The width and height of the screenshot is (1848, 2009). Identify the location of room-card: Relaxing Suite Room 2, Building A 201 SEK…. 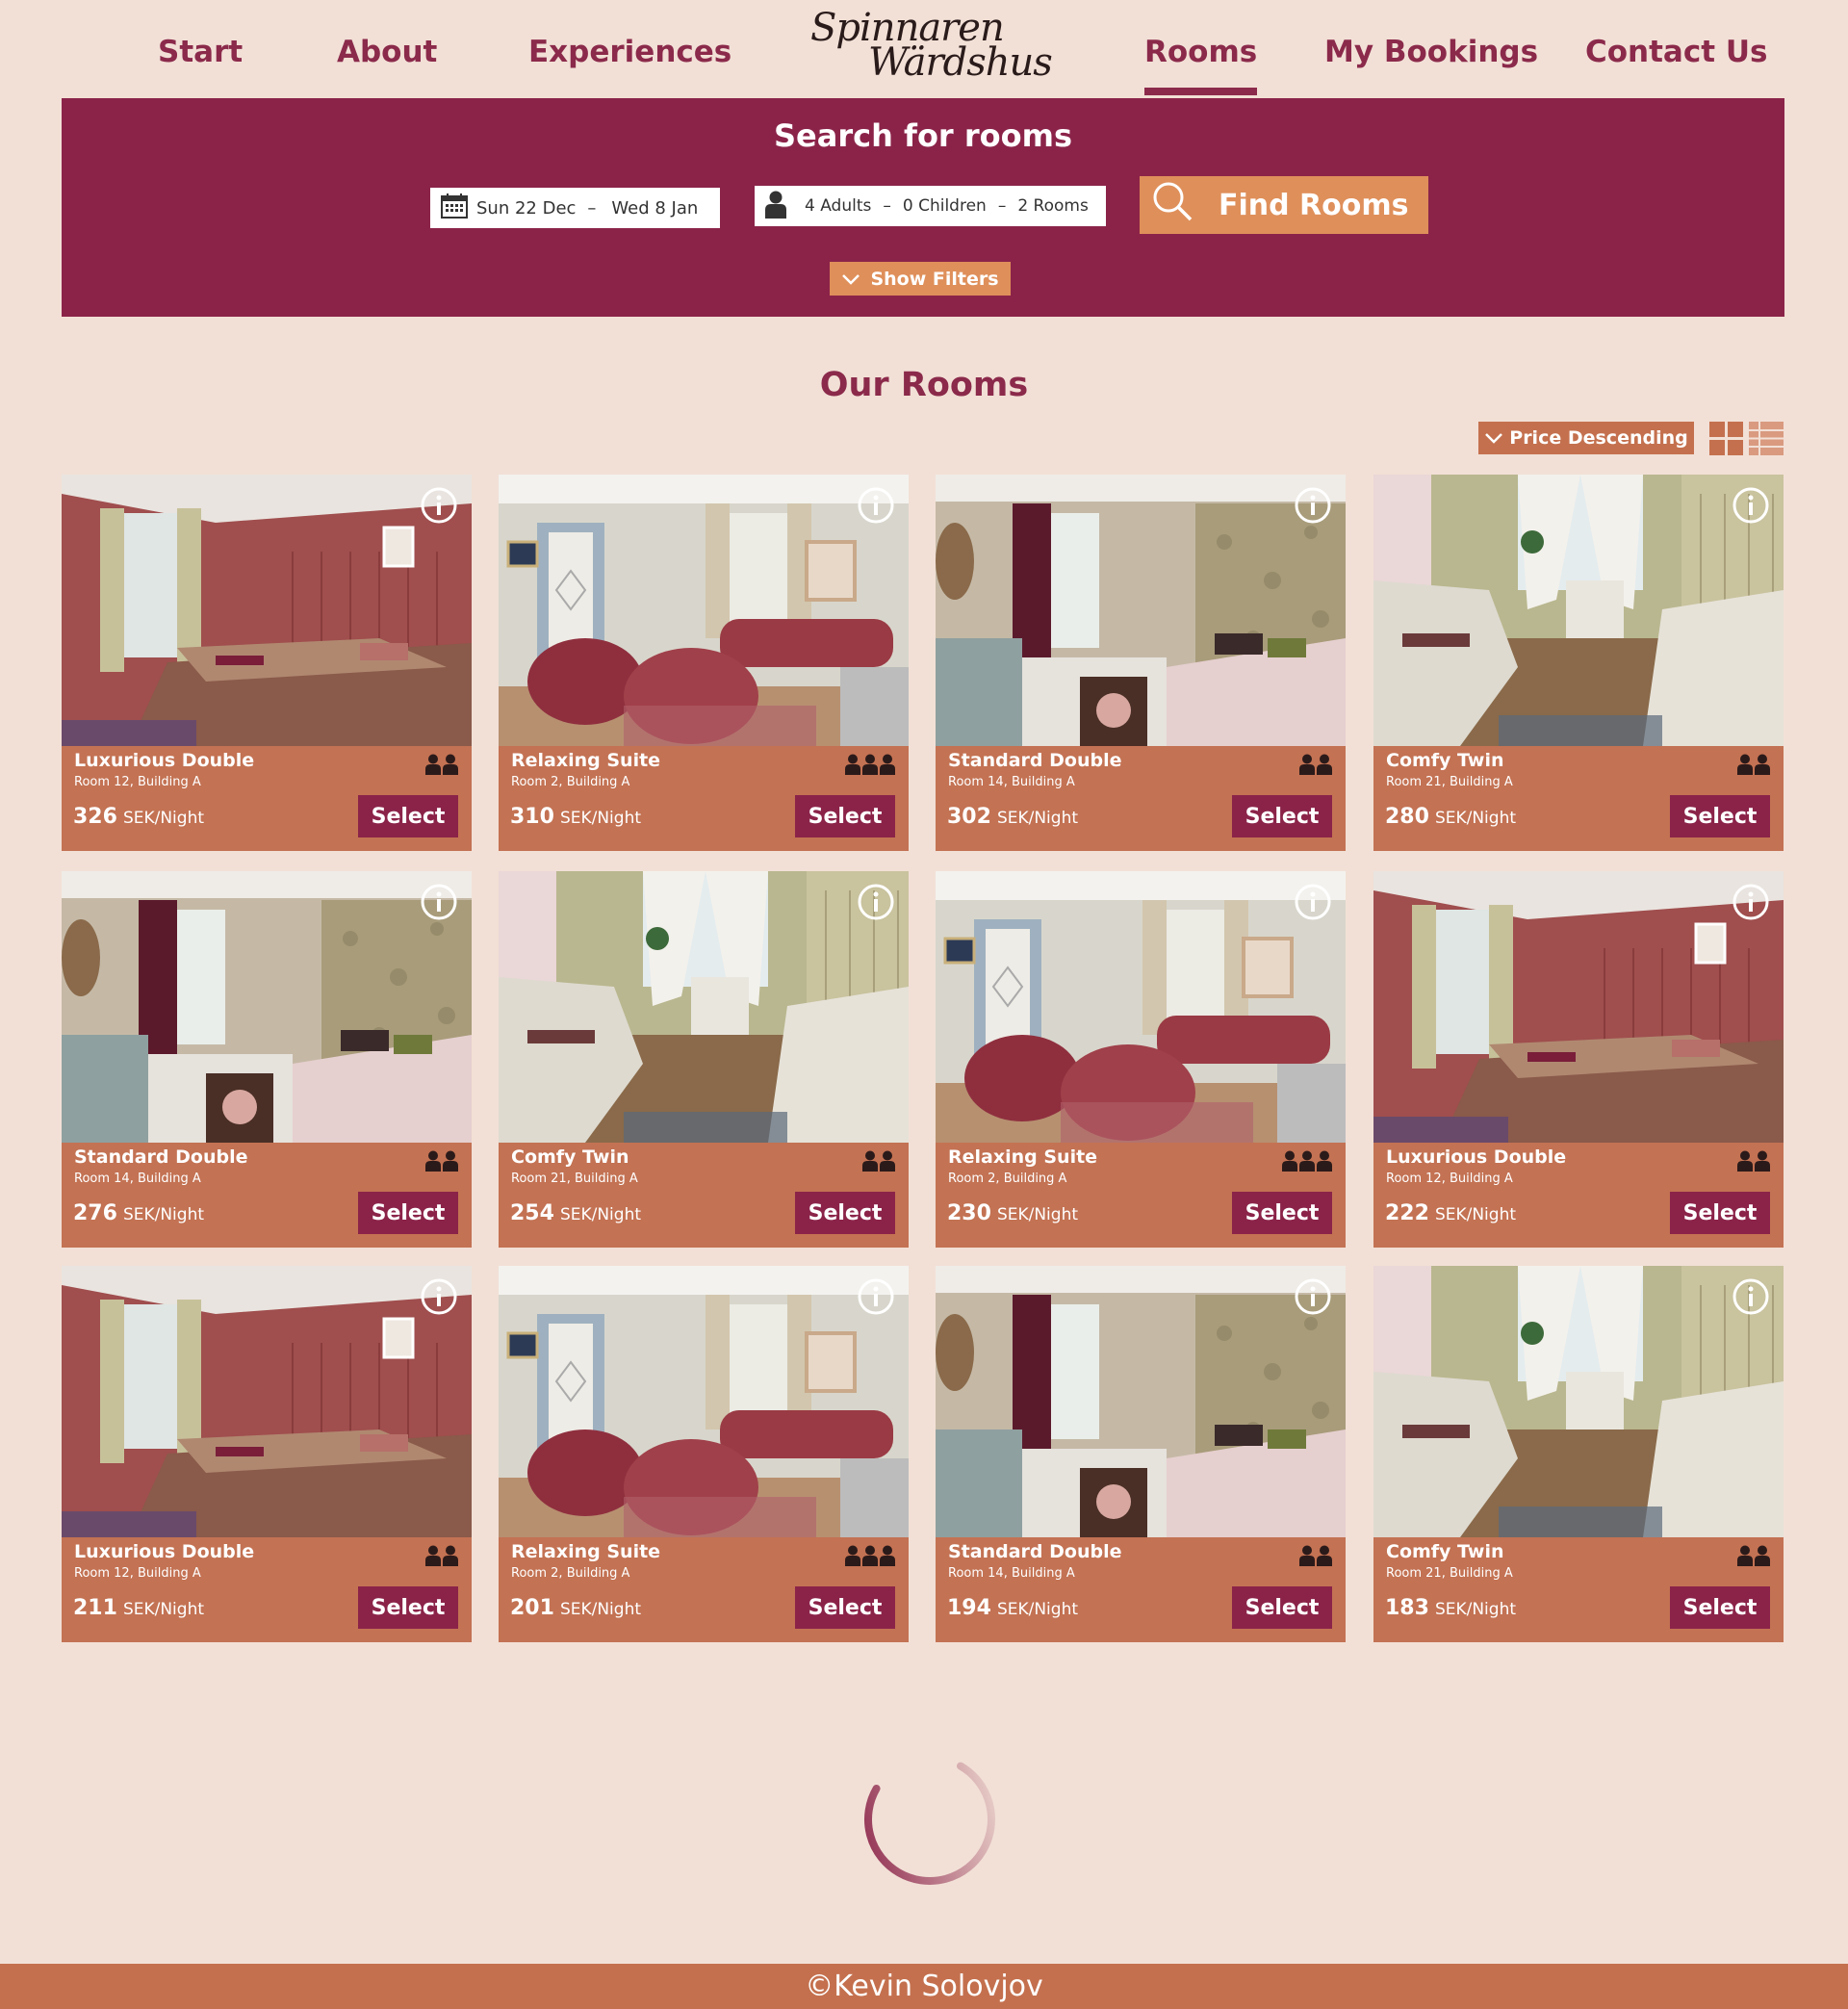
(704, 1454).